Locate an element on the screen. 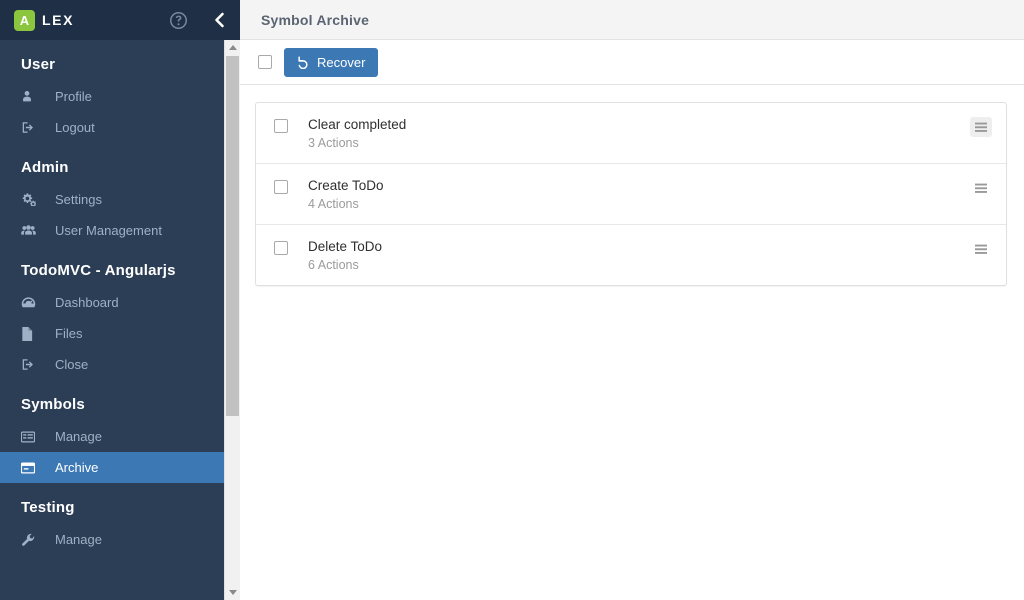  row-texts: Delete ToDo 6 Actions is located at coordinates (639, 255).